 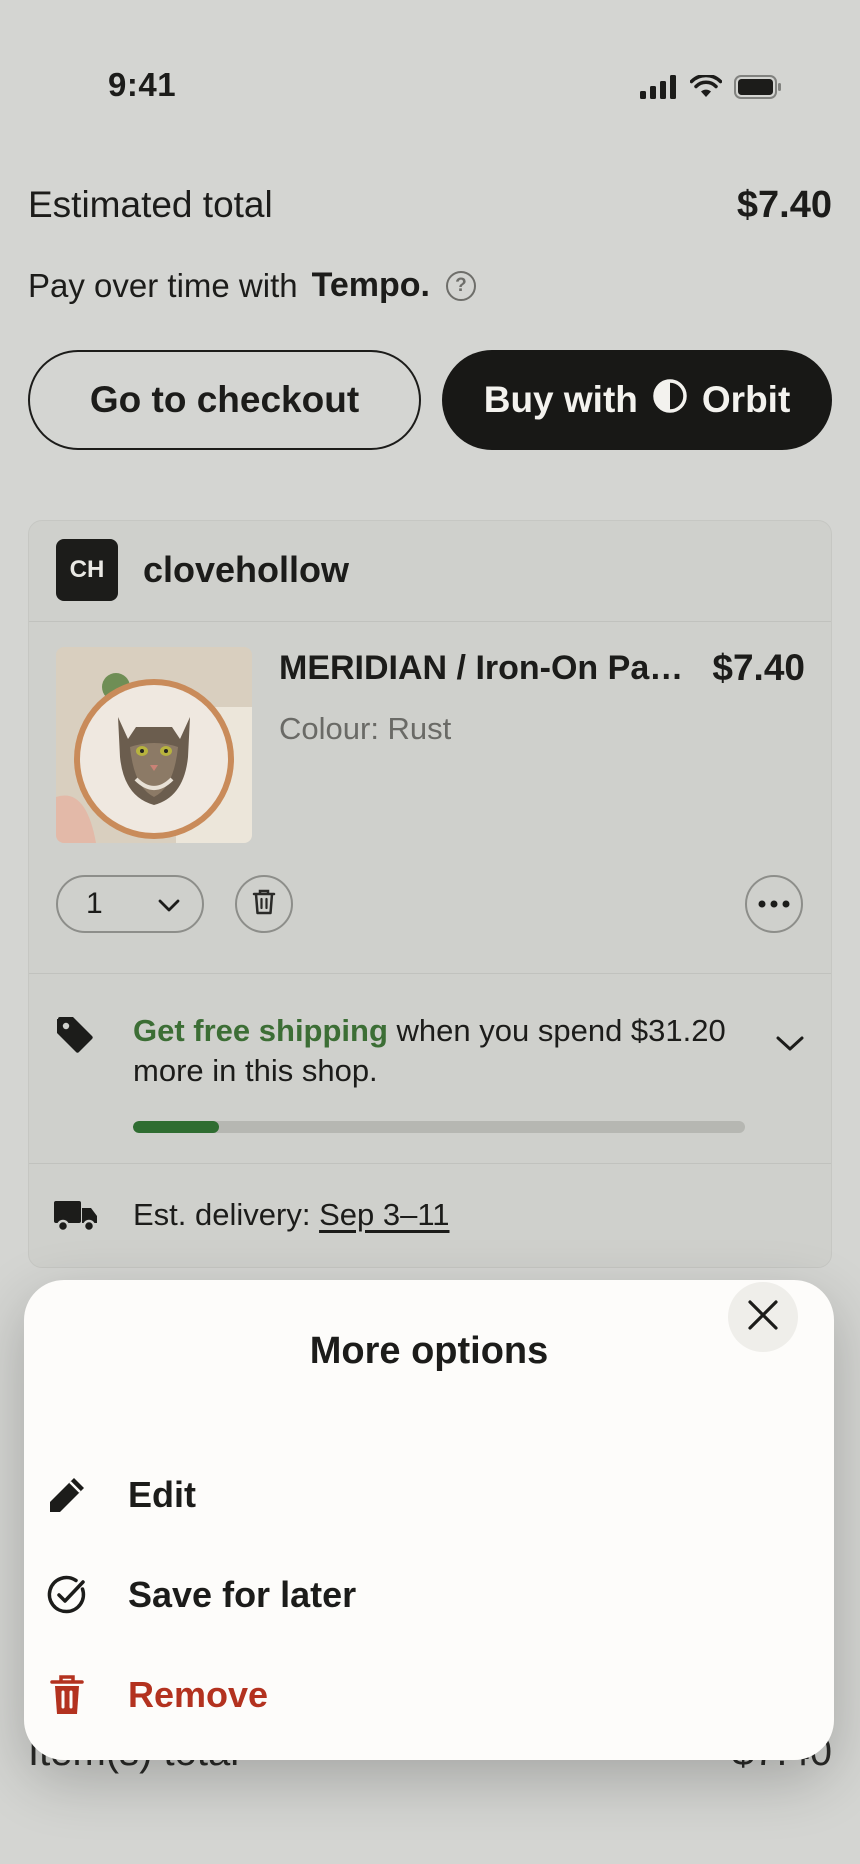 What do you see at coordinates (67, 1495) in the screenshot?
I see `pencil-icon` at bounding box center [67, 1495].